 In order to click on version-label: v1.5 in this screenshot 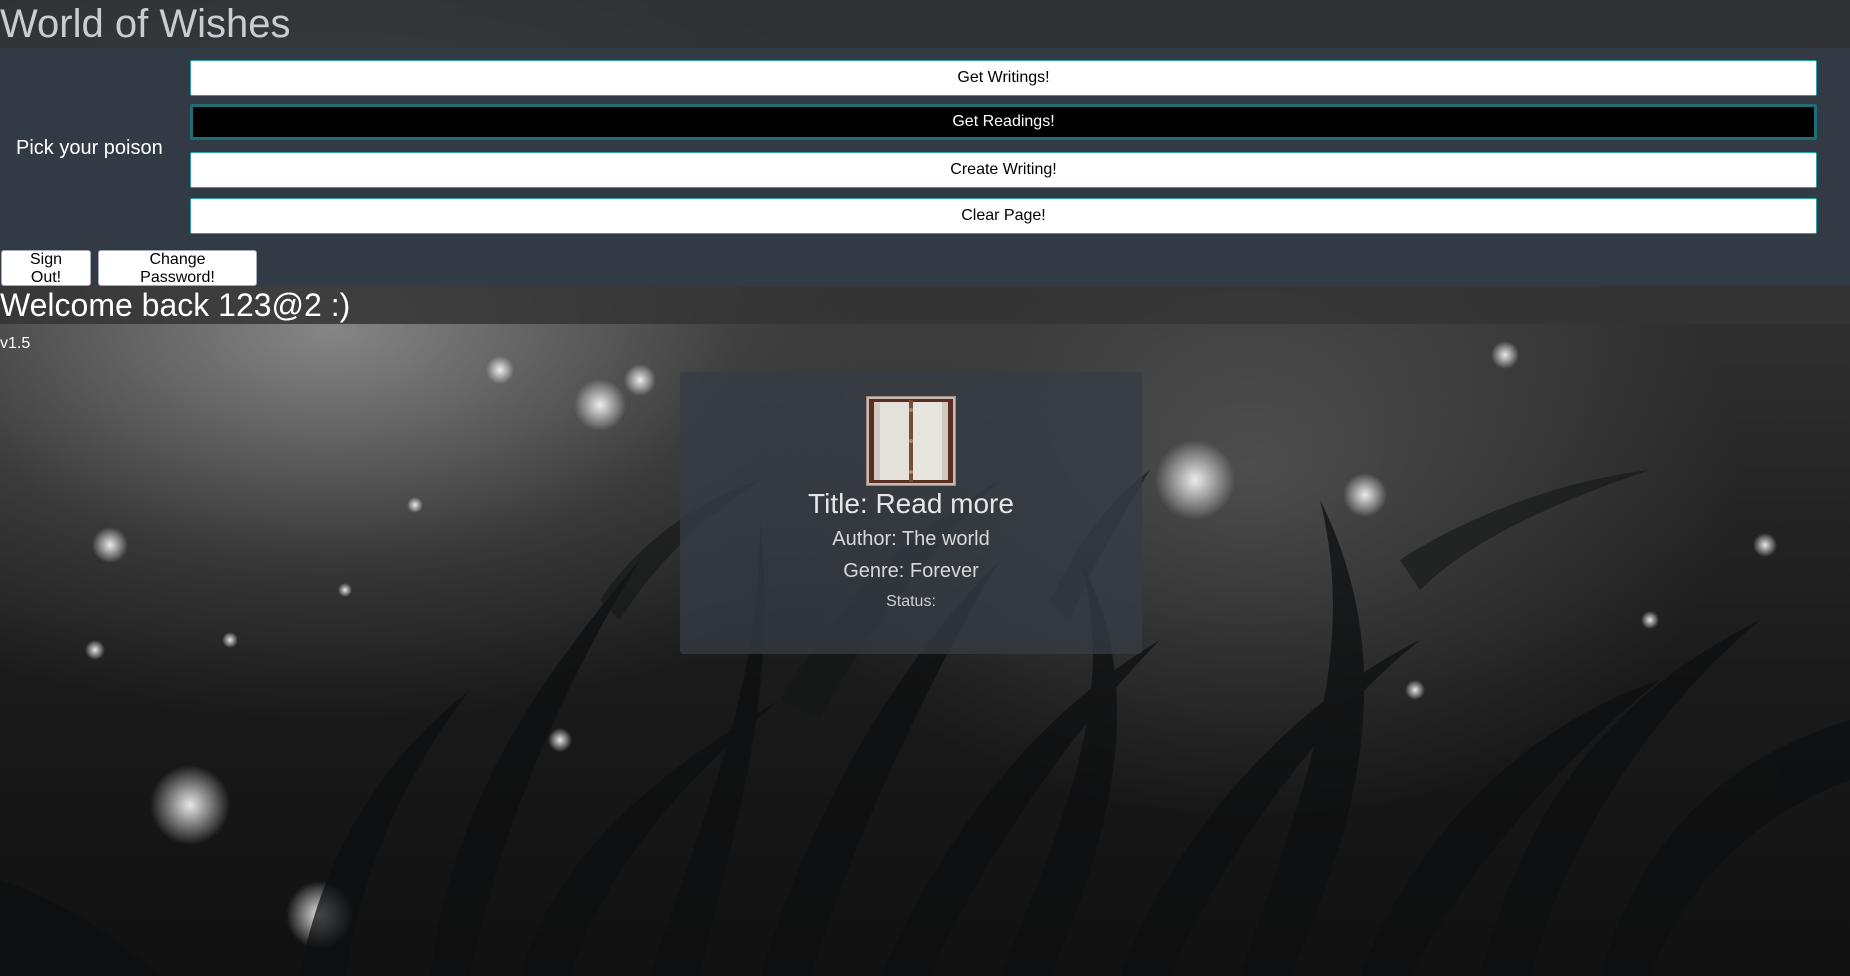, I will do `click(15, 343)`.